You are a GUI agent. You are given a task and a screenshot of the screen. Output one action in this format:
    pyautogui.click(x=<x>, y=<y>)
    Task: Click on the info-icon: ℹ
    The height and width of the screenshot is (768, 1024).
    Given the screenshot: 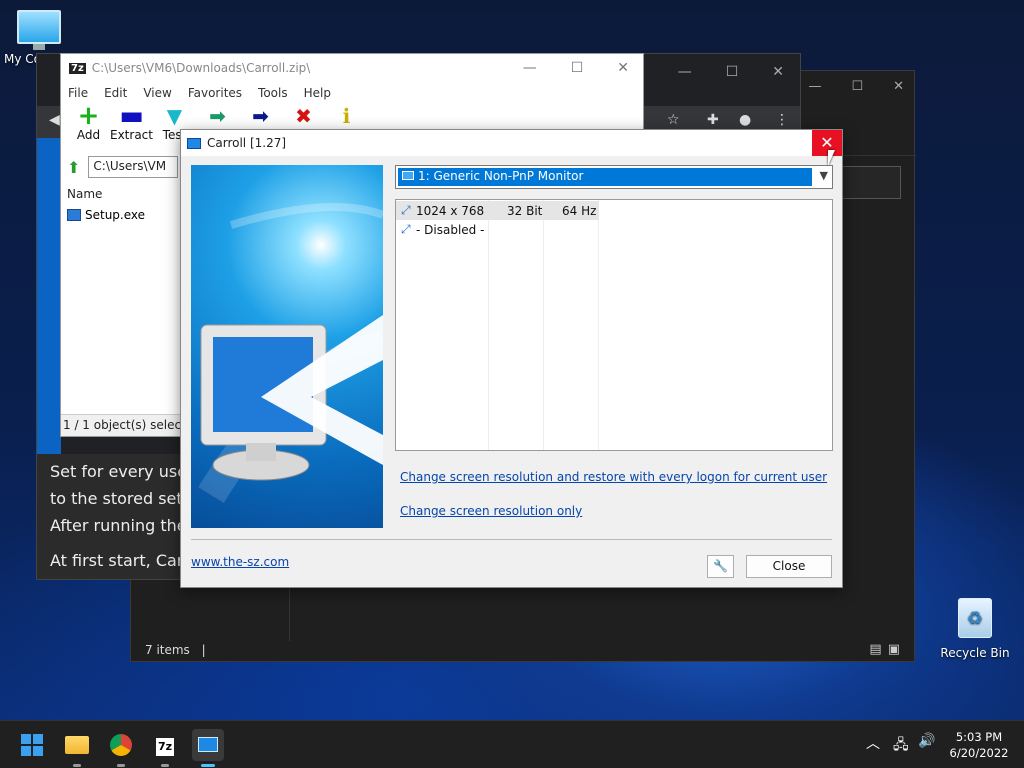 What is the action you would take?
    pyautogui.click(x=346, y=116)
    